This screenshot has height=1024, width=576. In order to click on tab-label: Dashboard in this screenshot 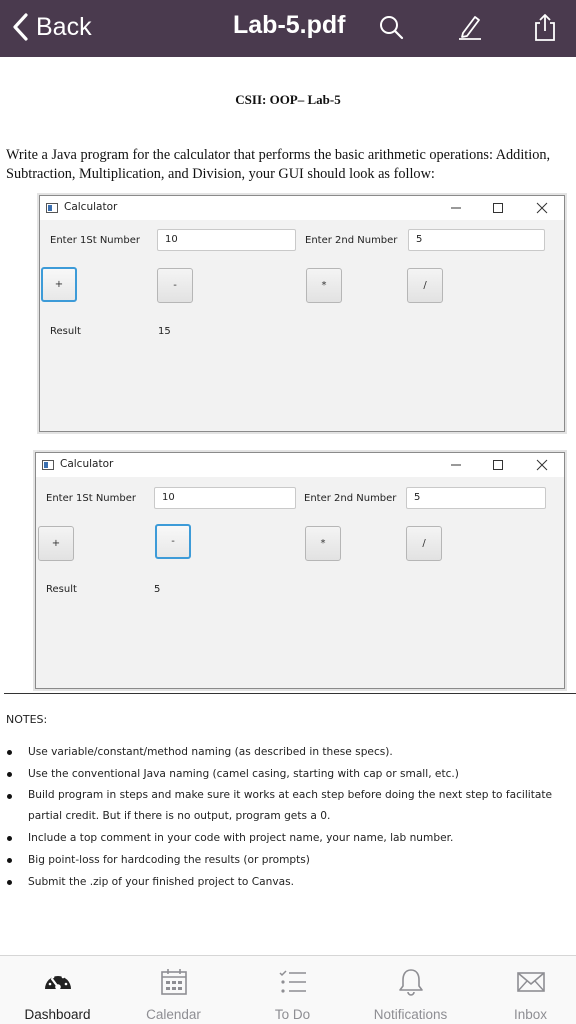, I will do `click(57, 1014)`.